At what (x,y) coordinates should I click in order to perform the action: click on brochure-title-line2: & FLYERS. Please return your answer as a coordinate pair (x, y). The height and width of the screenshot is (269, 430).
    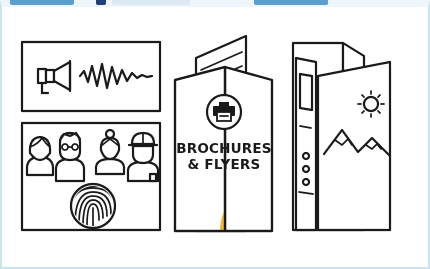
    Looking at the image, I should click on (224, 165).